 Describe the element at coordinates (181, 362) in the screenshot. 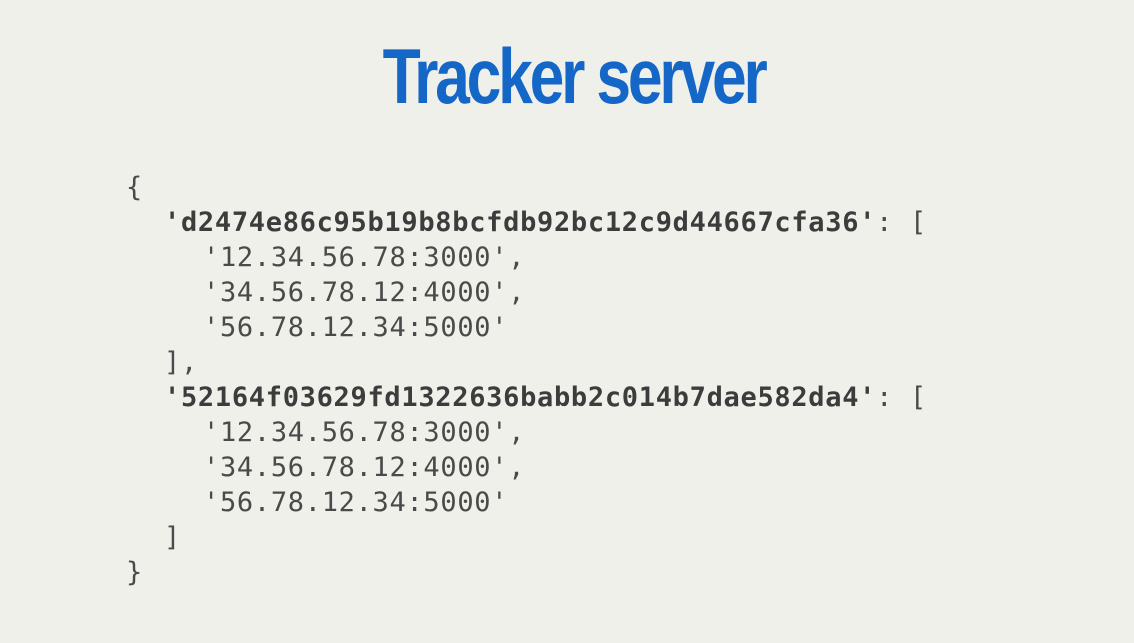

I see `code-entry-close: ],` at that location.